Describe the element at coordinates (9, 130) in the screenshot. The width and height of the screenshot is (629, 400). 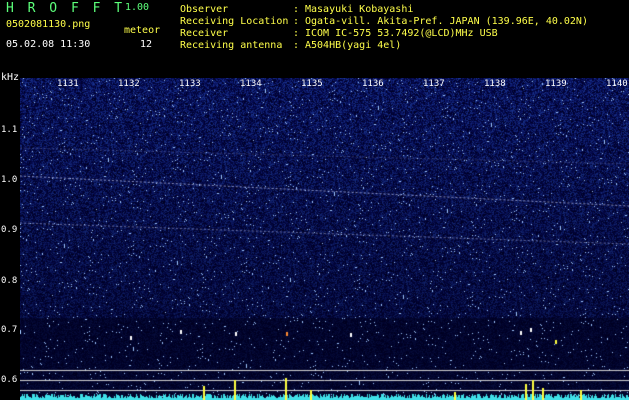
I see `y-tick-label: 1.1` at that location.